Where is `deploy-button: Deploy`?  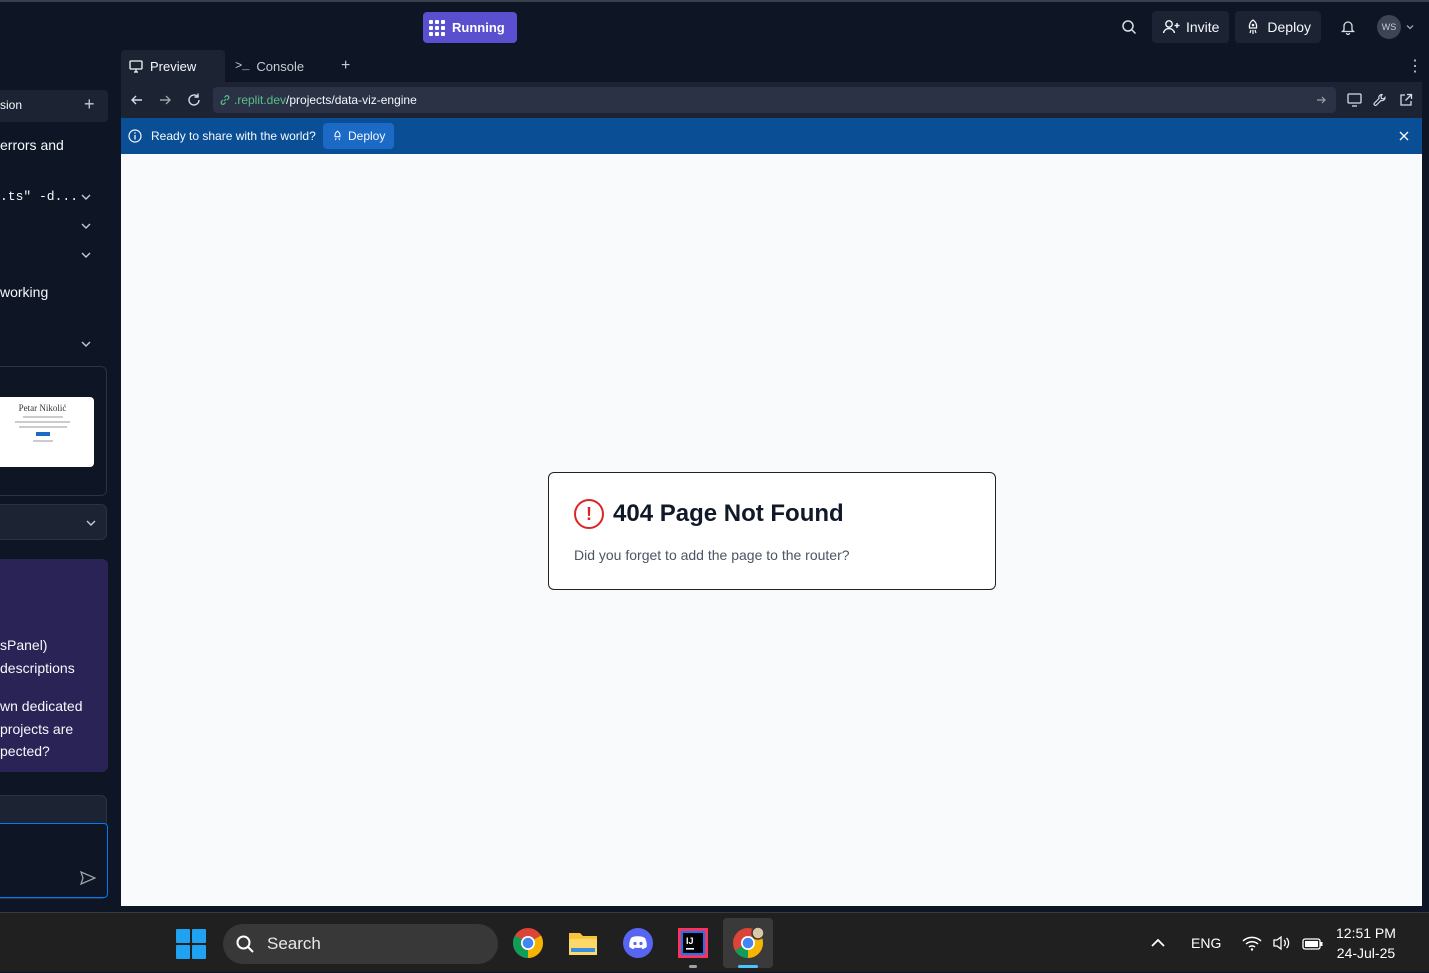
deploy-button: Deploy is located at coordinates (1278, 27).